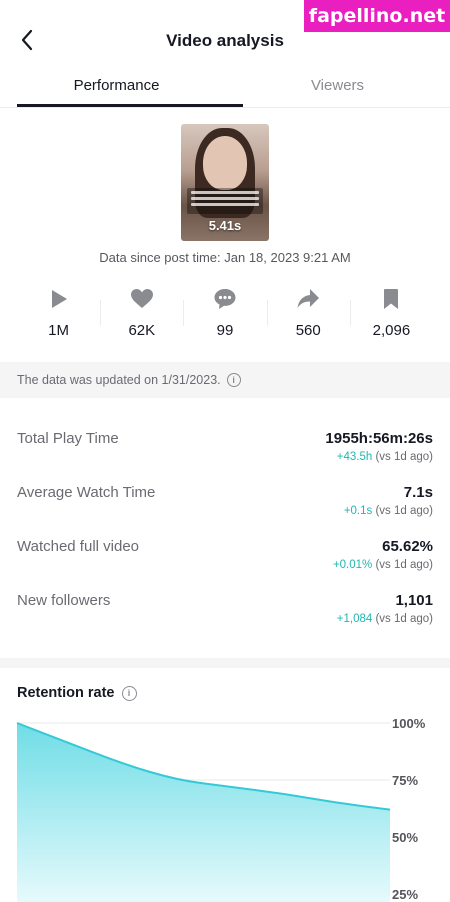 Image resolution: width=450 pixels, height=902 pixels. I want to click on stat-comments-value: 99, so click(225, 330).